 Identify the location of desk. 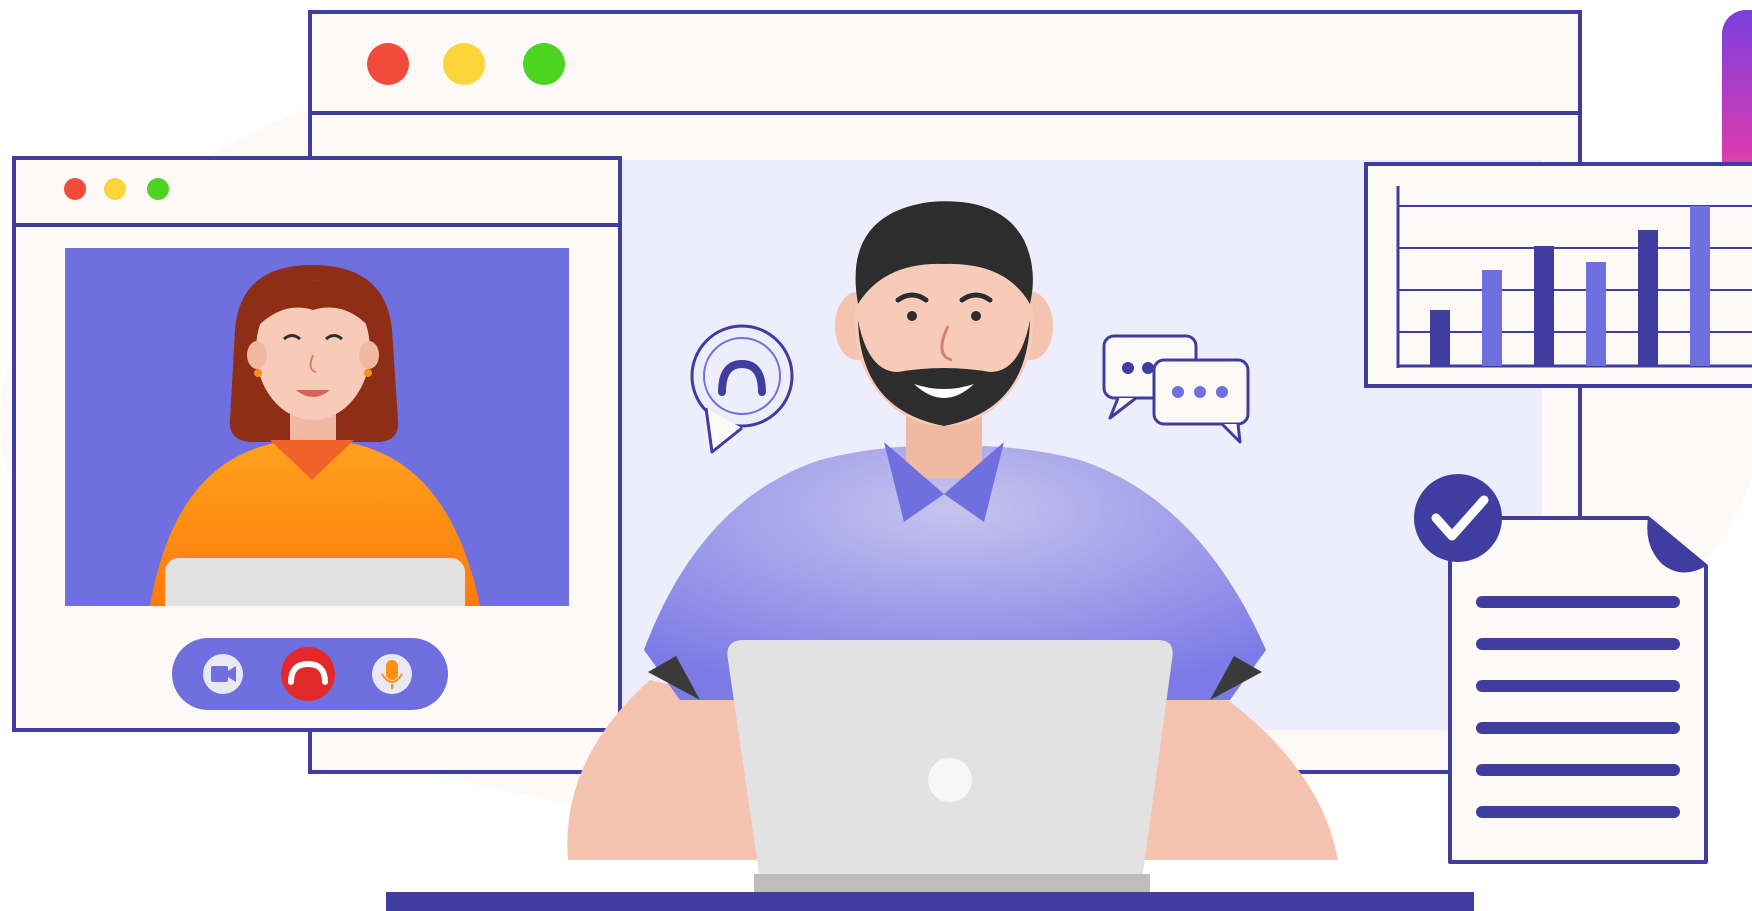
(930, 901).